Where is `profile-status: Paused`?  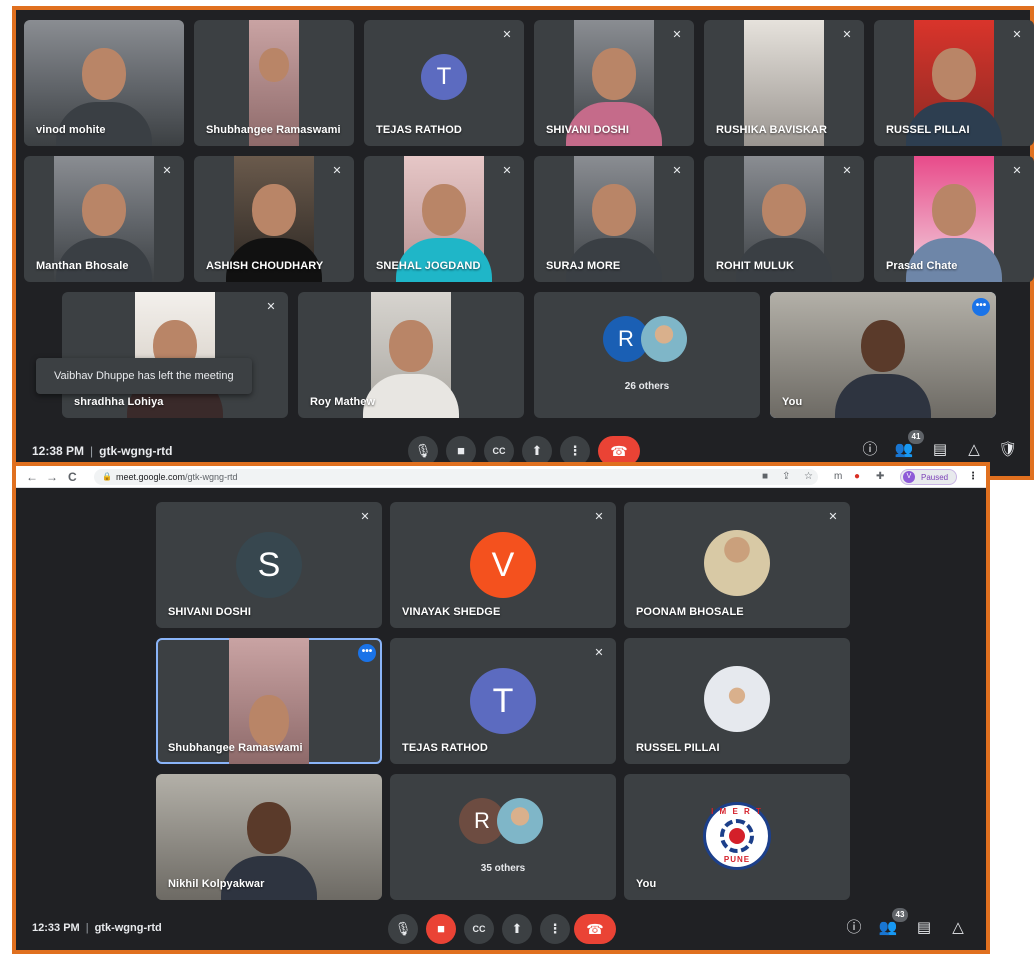
profile-status: Paused is located at coordinates (935, 477).